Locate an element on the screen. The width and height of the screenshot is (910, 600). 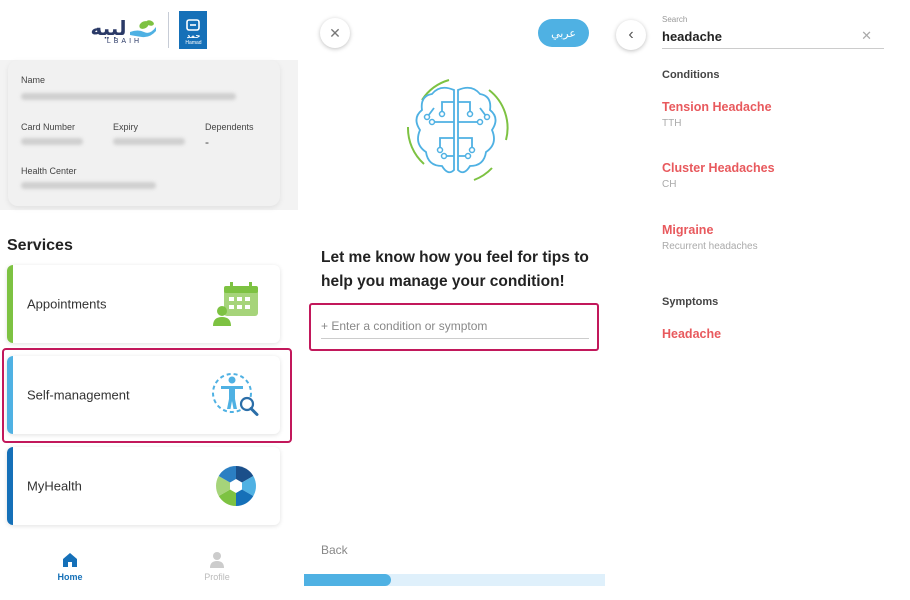
search-field: ✕ is located at coordinates (773, 38).